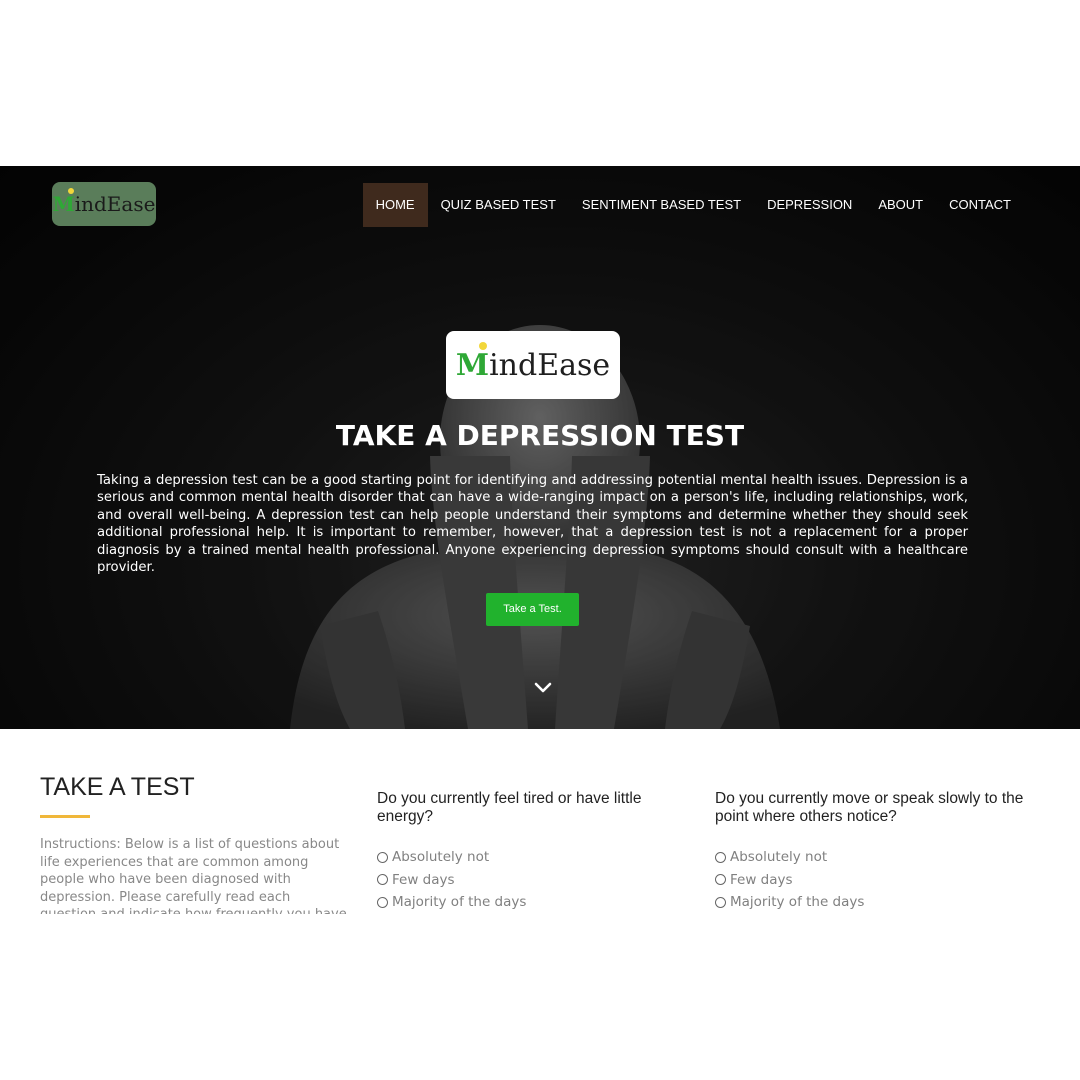 The height and width of the screenshot is (1080, 1080). What do you see at coordinates (65, 816) in the screenshot?
I see `title-underline` at bounding box center [65, 816].